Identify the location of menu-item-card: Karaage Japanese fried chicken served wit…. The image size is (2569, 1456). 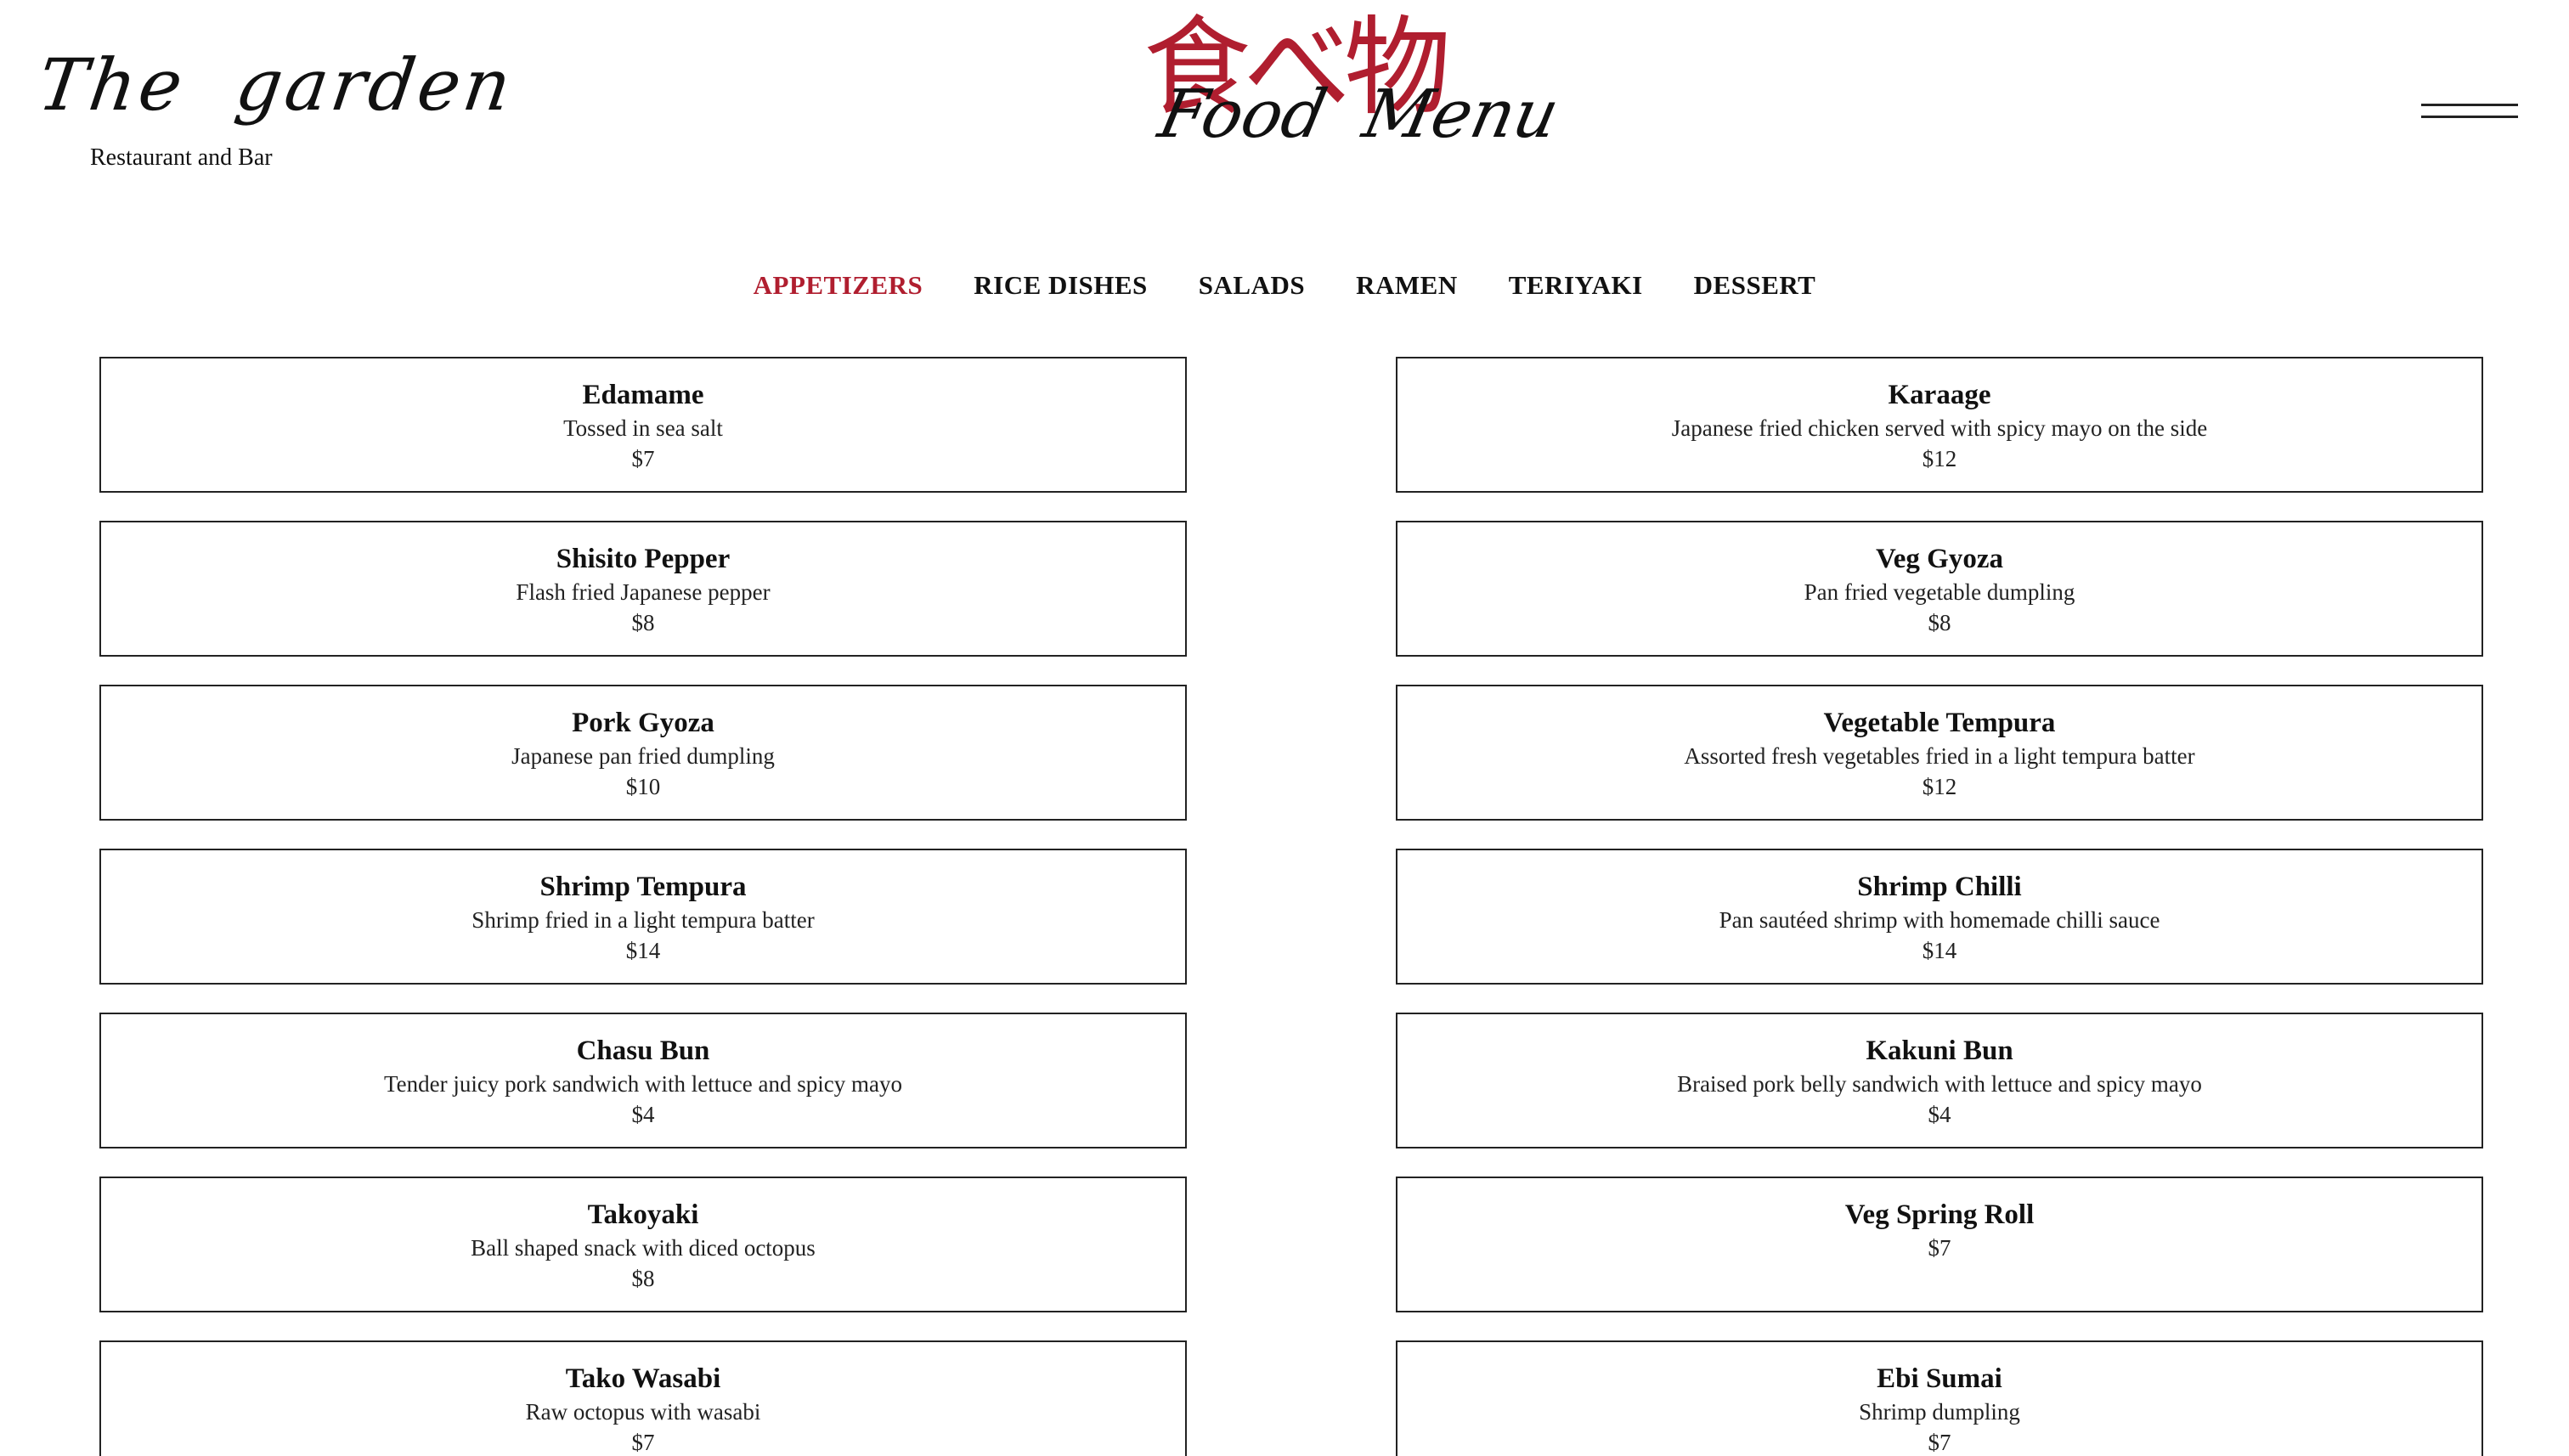
(1939, 425).